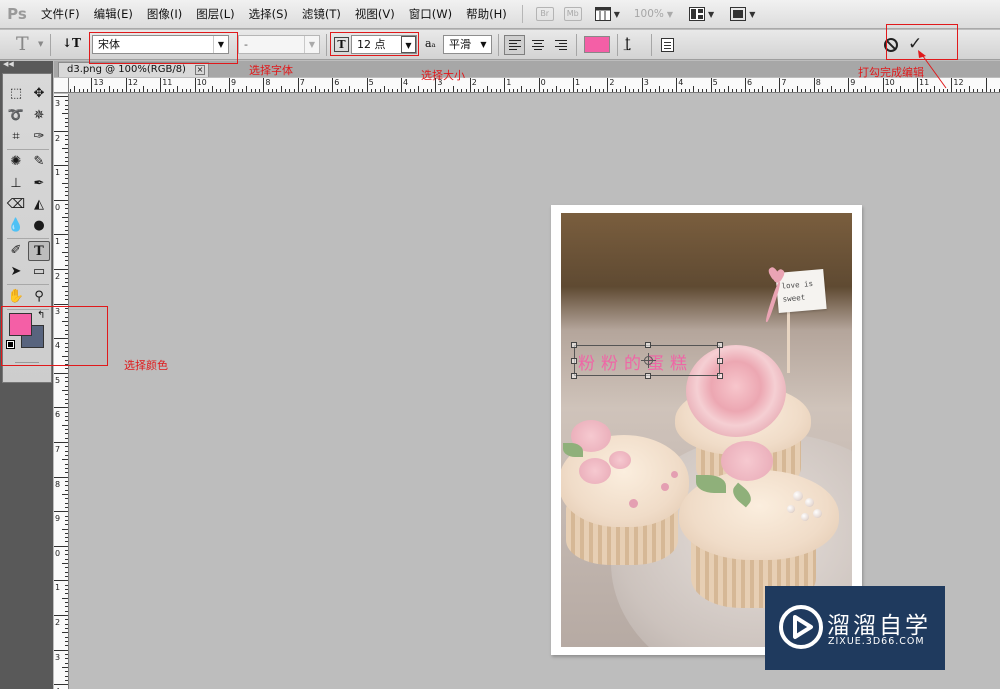 Image resolution: width=1000 pixels, height=689 pixels. Describe the element at coordinates (560, 45) in the screenshot. I see `align-right-button` at that location.